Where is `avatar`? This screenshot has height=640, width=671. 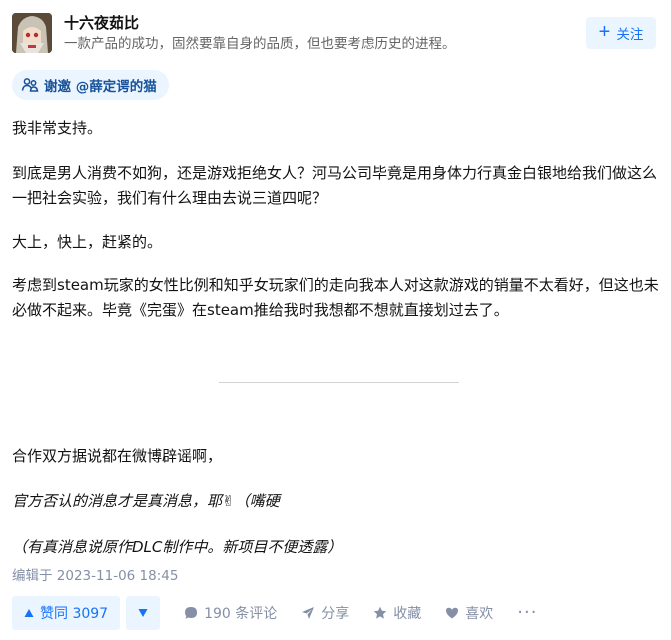 avatar is located at coordinates (32, 33).